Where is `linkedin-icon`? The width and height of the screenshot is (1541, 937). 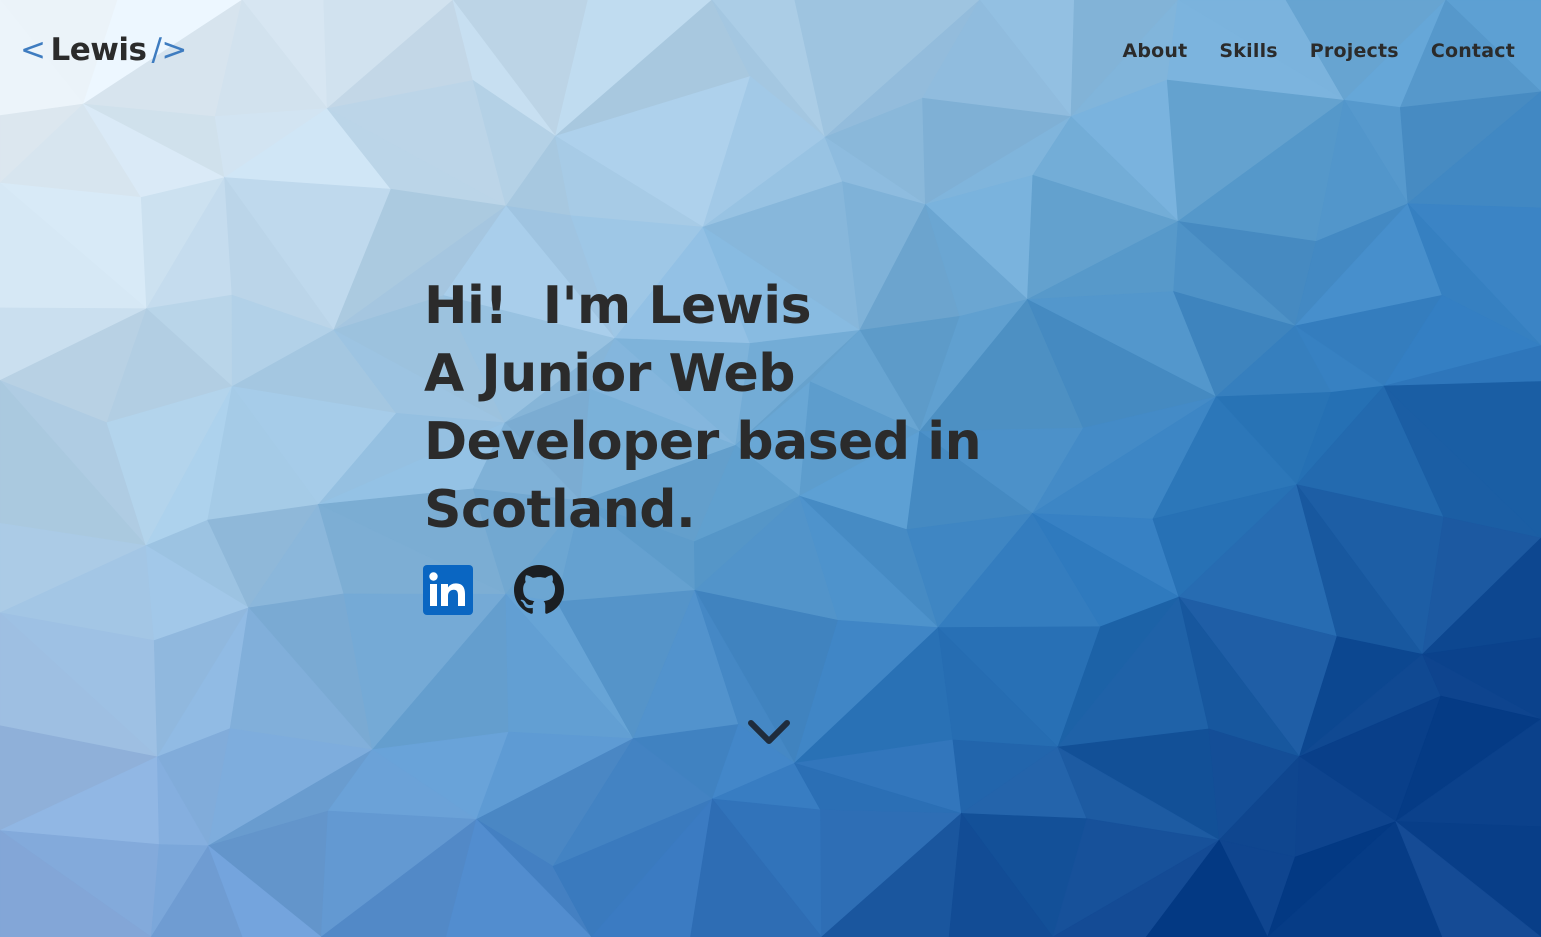
linkedin-icon is located at coordinates (448, 590).